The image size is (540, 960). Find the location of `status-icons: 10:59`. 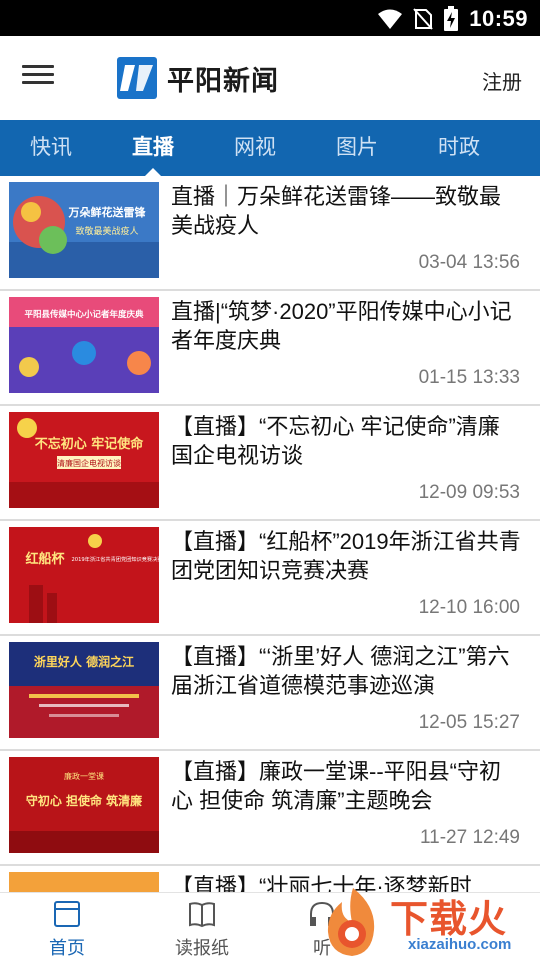

status-icons: 10:59 is located at coordinates (452, 19).